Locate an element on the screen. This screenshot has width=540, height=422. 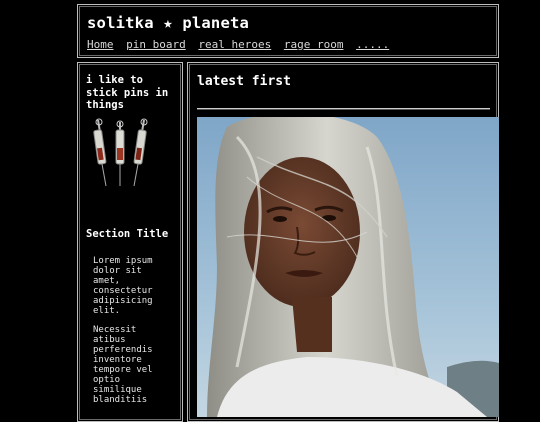
nav-link-pin-board: pin board is located at coordinates (156, 44).